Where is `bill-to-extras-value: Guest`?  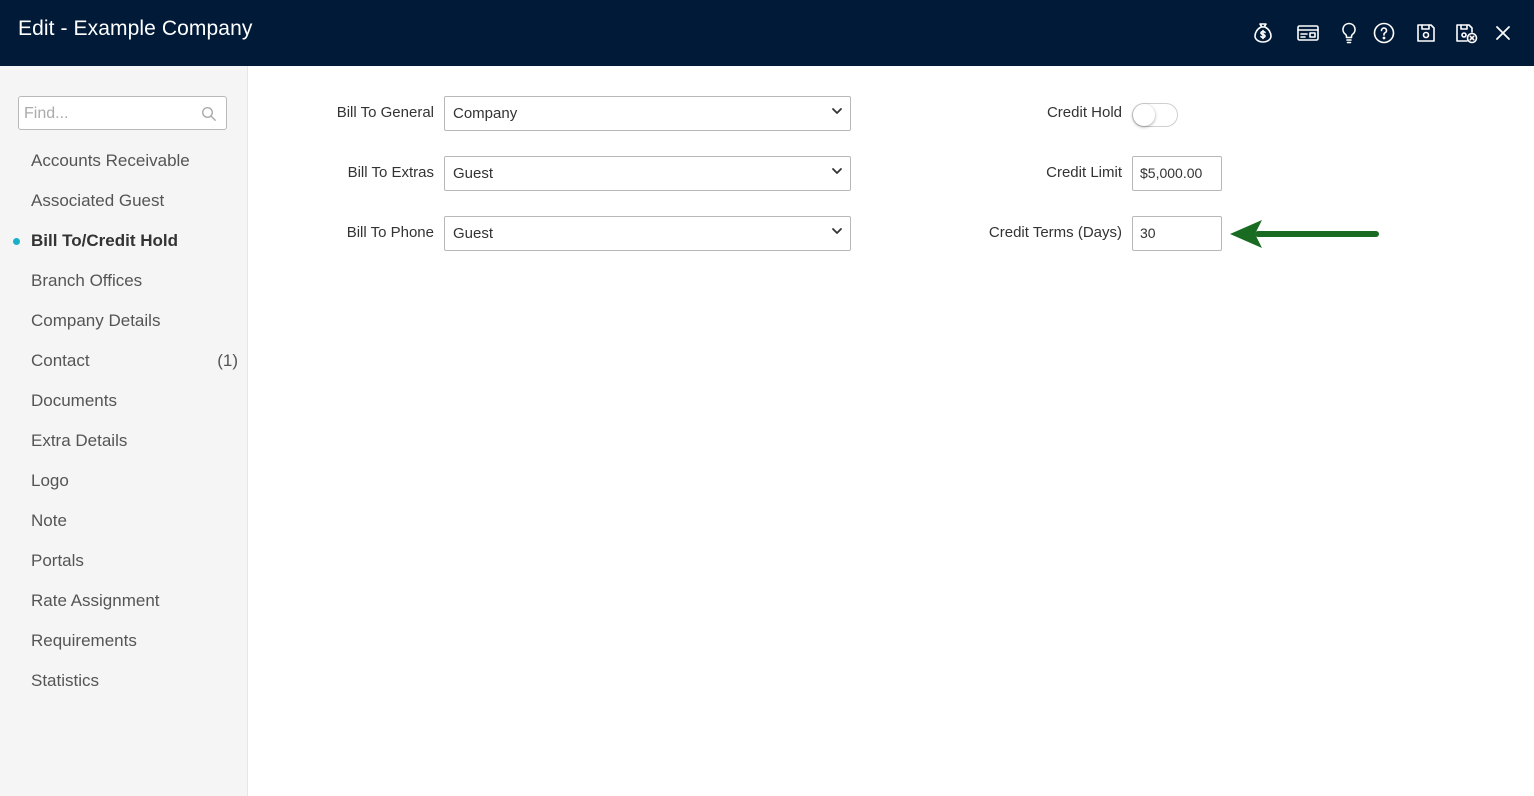
bill-to-extras-value: Guest is located at coordinates (473, 173).